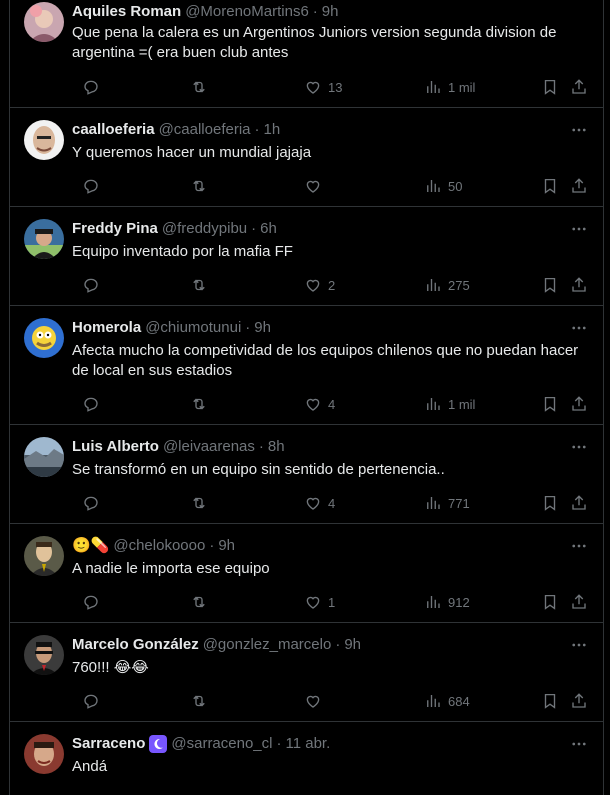 This screenshot has height=795, width=610. Describe the element at coordinates (272, 130) in the screenshot. I see `timestamp: 1h` at that location.